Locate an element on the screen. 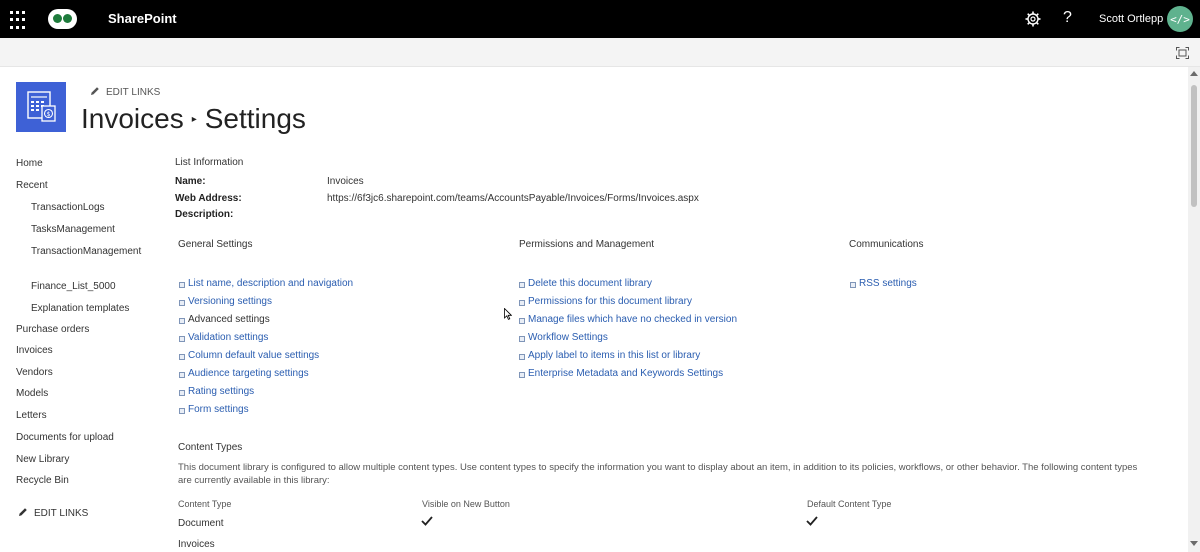 This screenshot has width=1200, height=552. nav-item-transactionlogs: TransactionLogs is located at coordinates (88, 207).